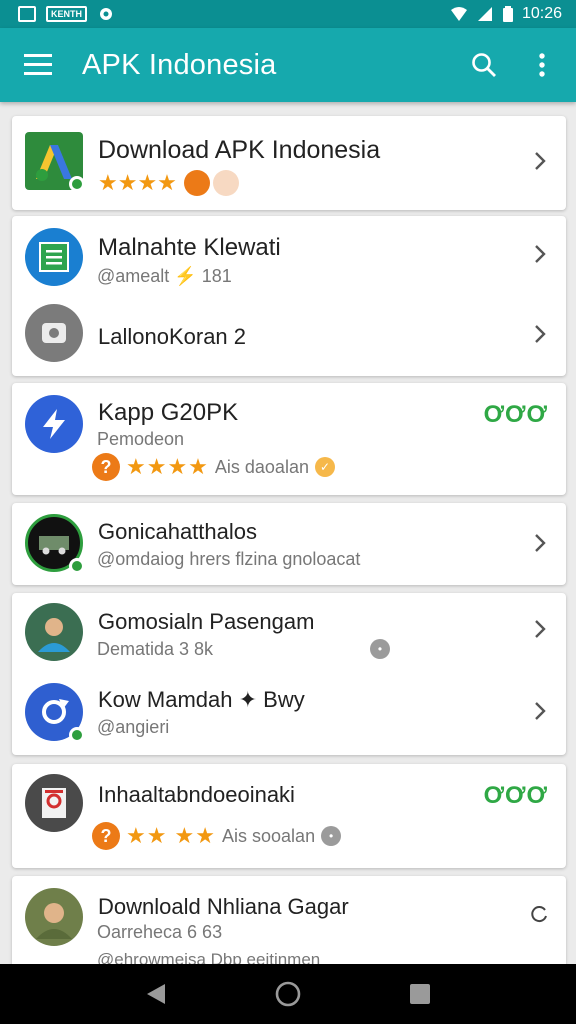  What do you see at coordinates (201, 699) in the screenshot?
I see `app-title: Kow Mamdah ✦ Bwy` at bounding box center [201, 699].